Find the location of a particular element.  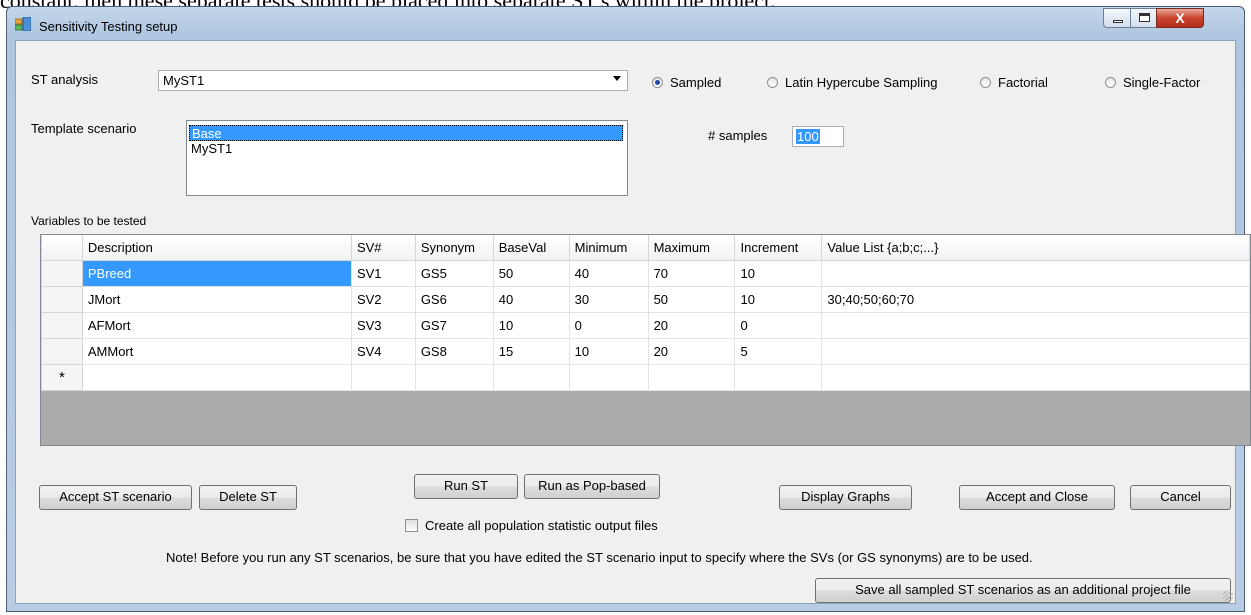

cell-baseval: 40 is located at coordinates (531, 299).